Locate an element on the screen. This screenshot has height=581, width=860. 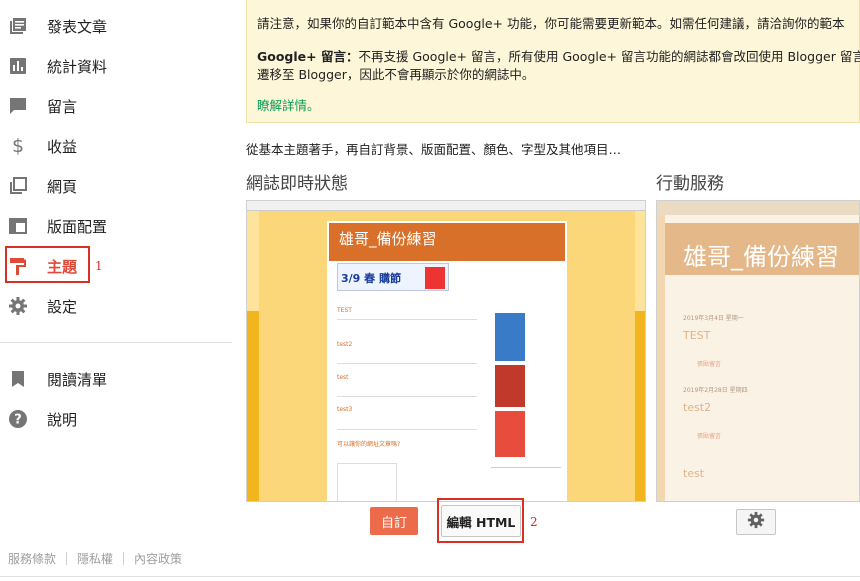
mobile-preview-post-title: test is located at coordinates (694, 473).